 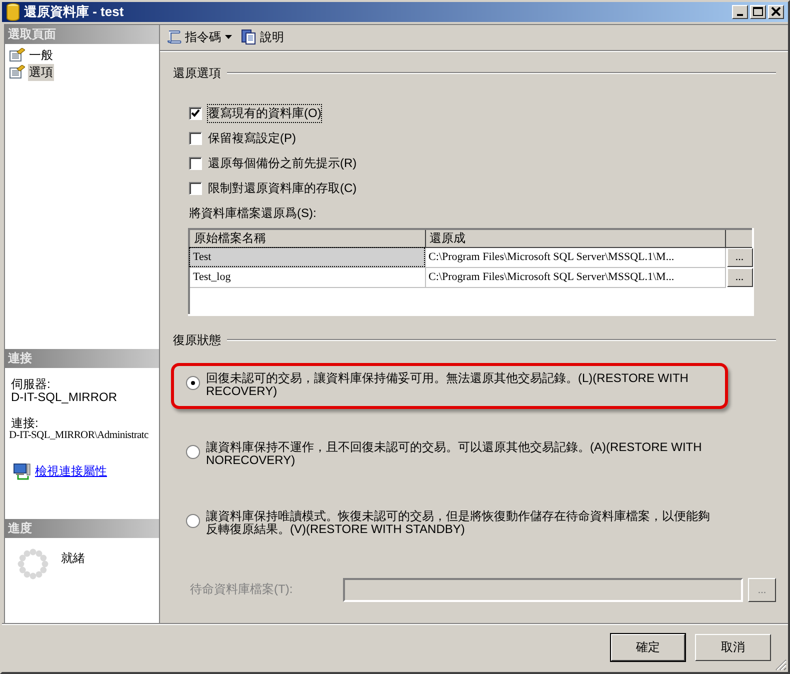 What do you see at coordinates (82, 34) in the screenshot?
I see `section-header: 選取頁面` at bounding box center [82, 34].